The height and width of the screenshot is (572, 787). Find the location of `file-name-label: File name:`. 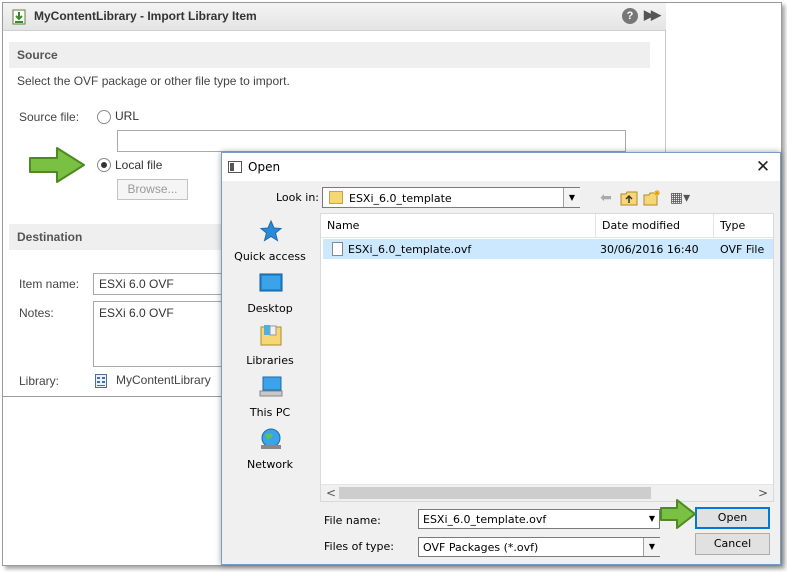

file-name-label: File name: is located at coordinates (352, 520).